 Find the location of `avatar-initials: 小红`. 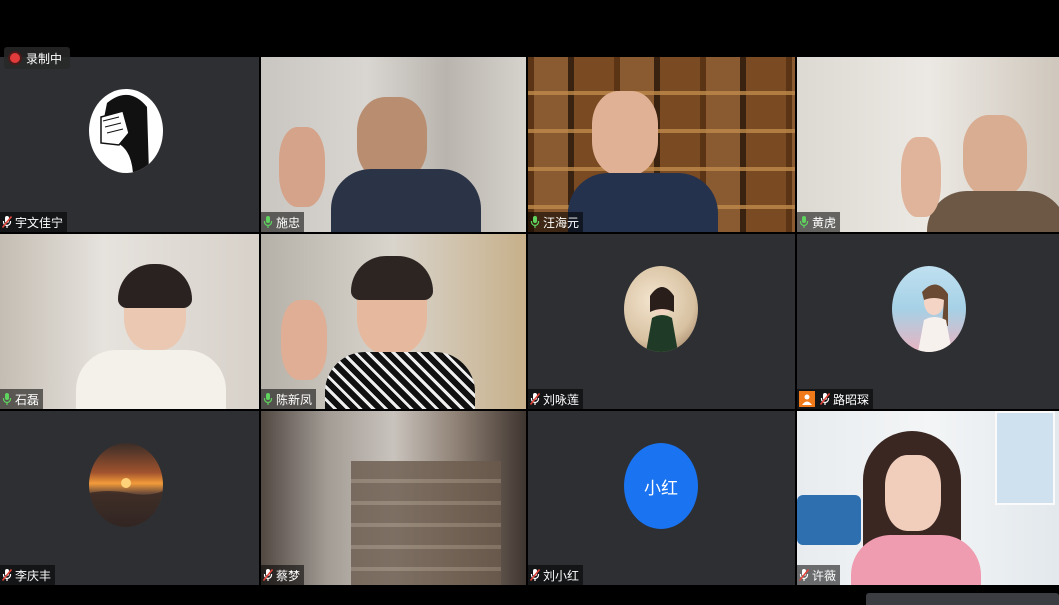

avatar-initials: 小红 is located at coordinates (661, 488).